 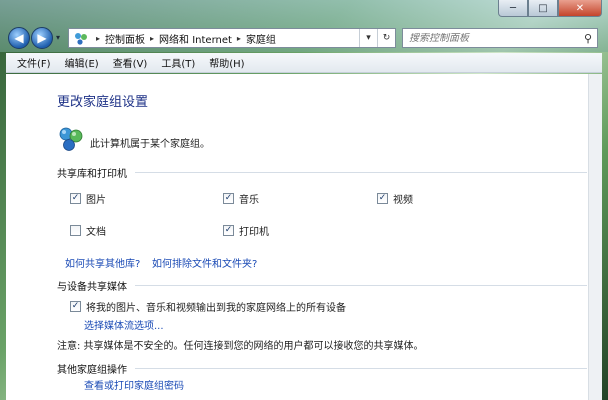 What do you see at coordinates (228, 198) in the screenshot?
I see `music-checkbox: ✓` at bounding box center [228, 198].